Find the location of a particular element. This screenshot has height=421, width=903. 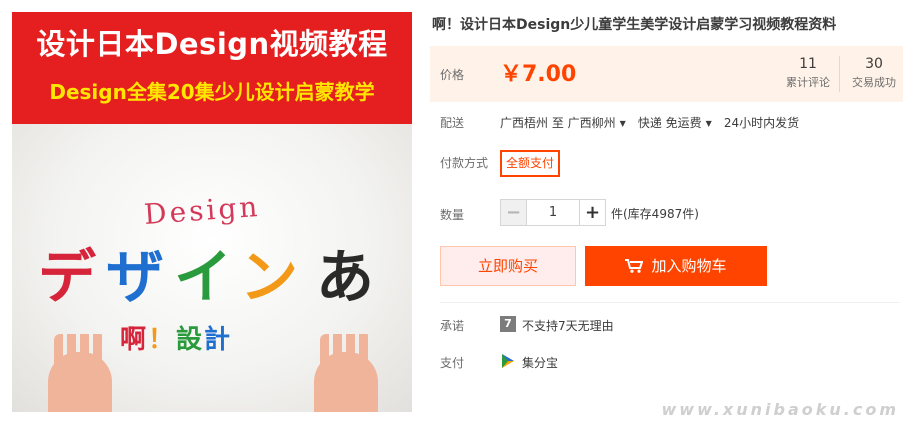

quantity-input: 1 is located at coordinates (553, 212).